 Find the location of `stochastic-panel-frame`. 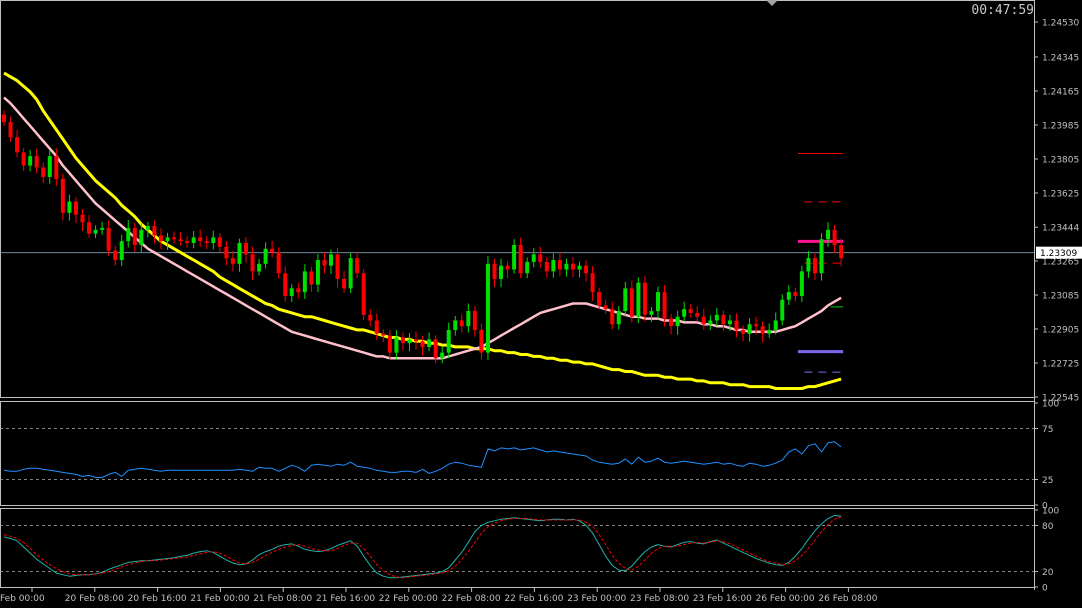

stochastic-panel-frame is located at coordinates (517, 548).